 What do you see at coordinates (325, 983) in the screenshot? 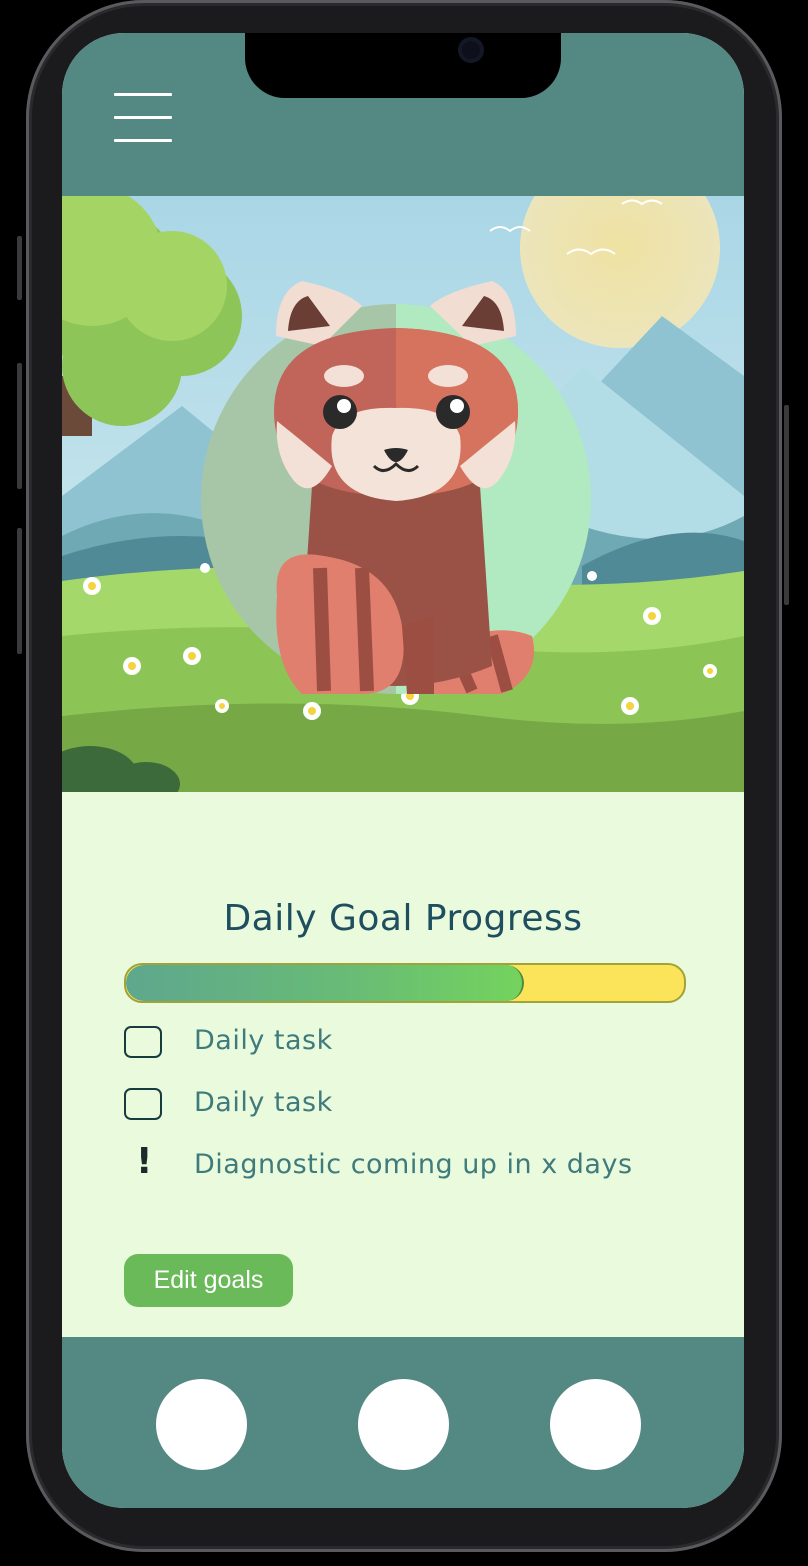
I see `daily-goal-progress-fill` at bounding box center [325, 983].